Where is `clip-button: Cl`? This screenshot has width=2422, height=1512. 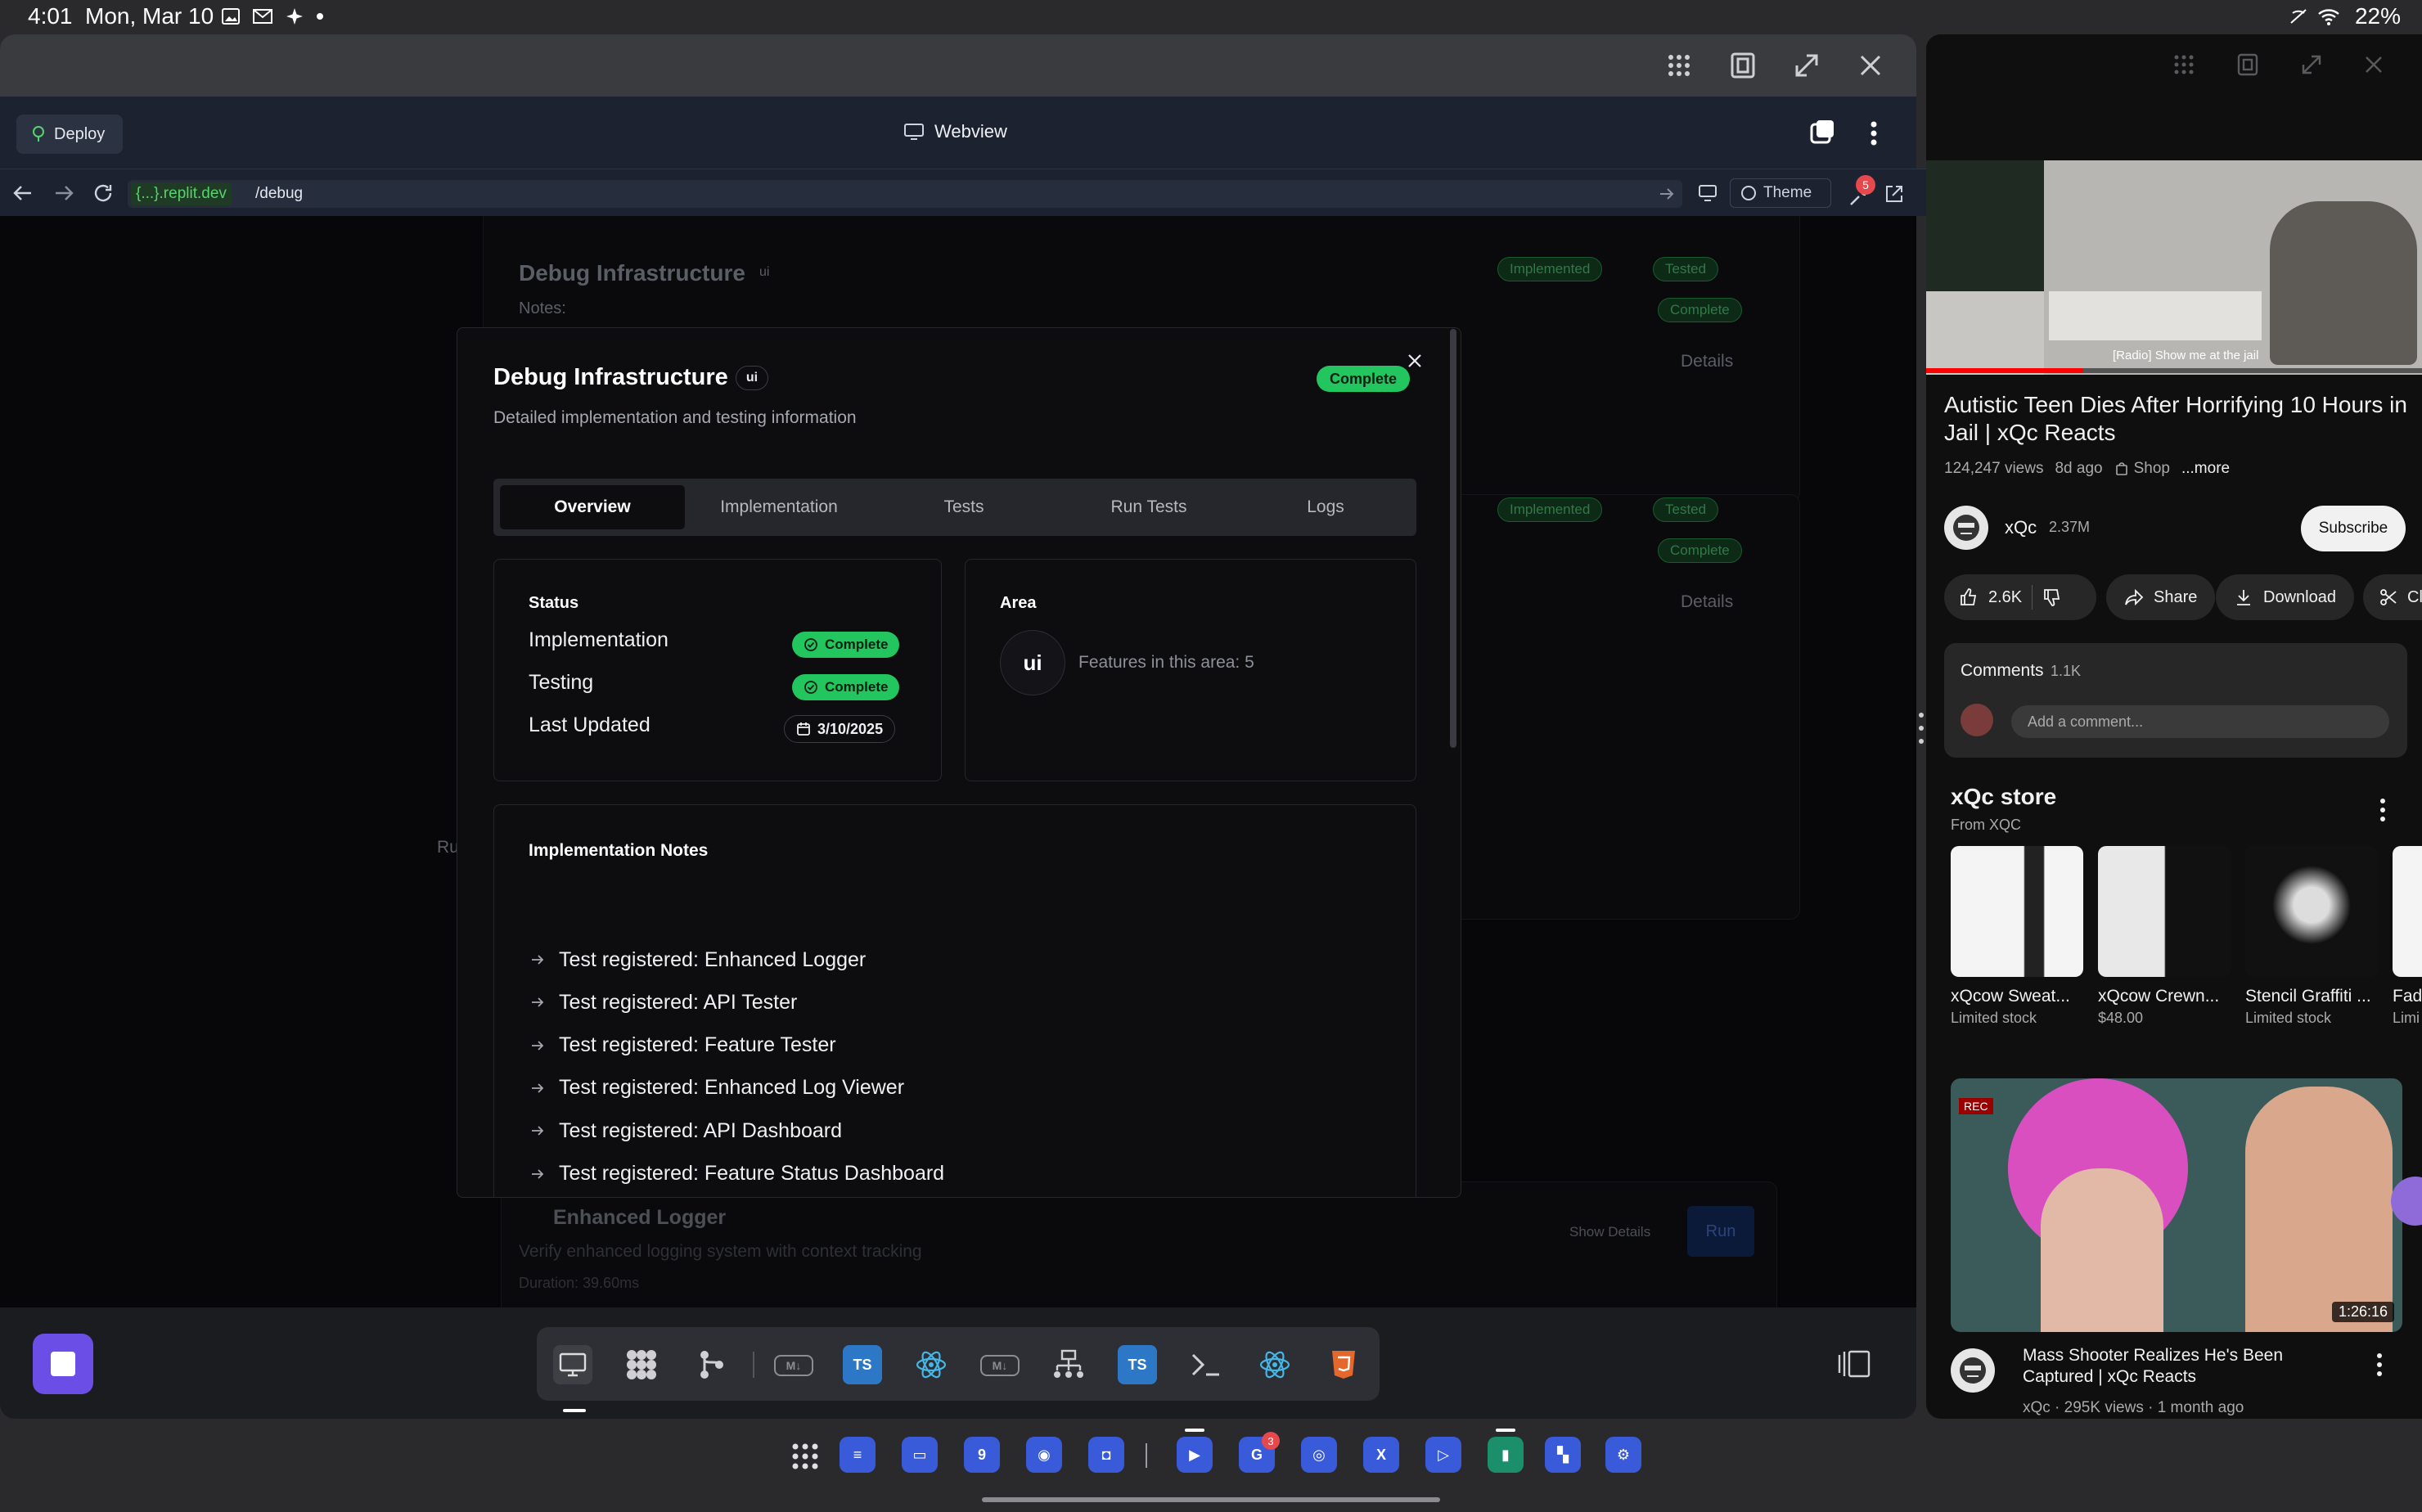 clip-button: Cl is located at coordinates (2392, 597).